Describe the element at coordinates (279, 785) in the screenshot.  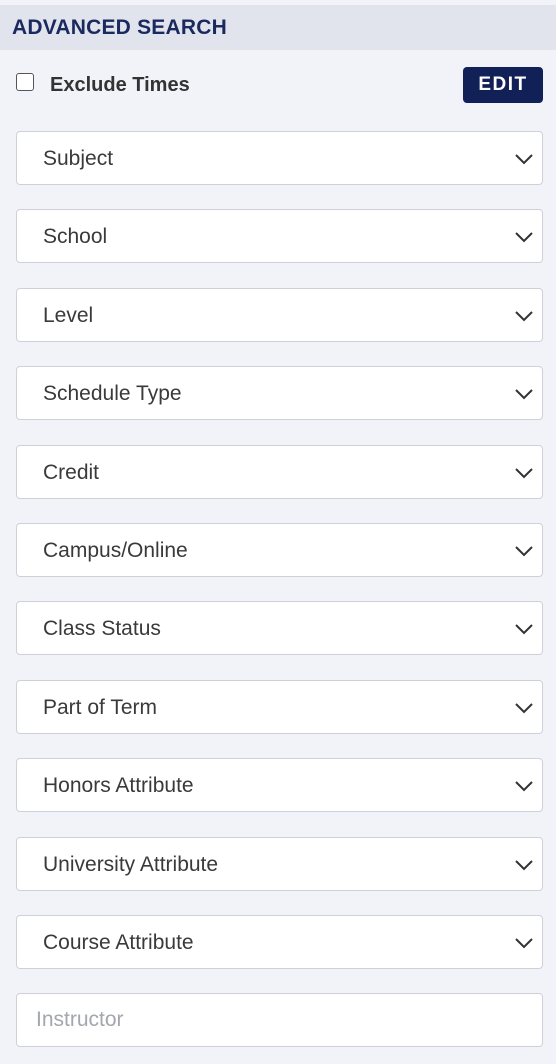
I see `honors-attribute-select: Honors Attribute` at that location.